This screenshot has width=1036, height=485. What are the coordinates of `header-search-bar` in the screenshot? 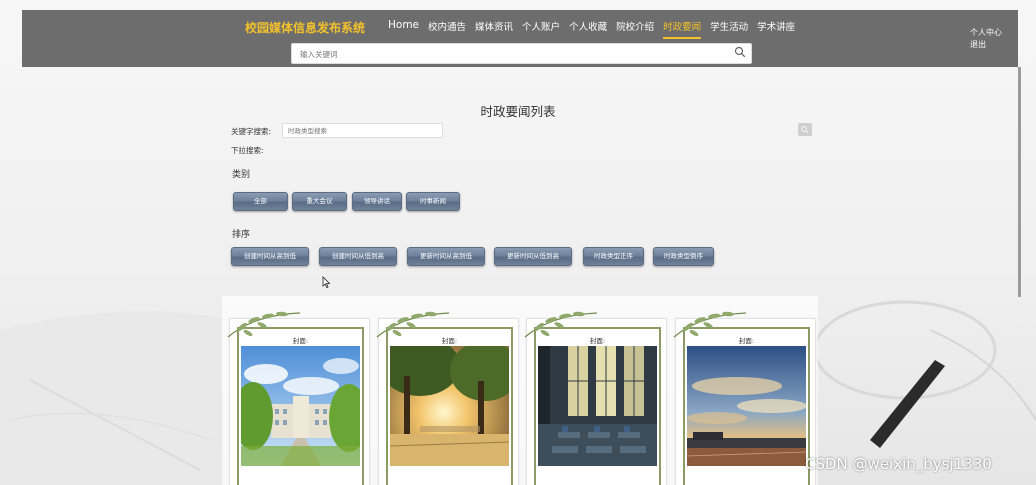 It's located at (521, 53).